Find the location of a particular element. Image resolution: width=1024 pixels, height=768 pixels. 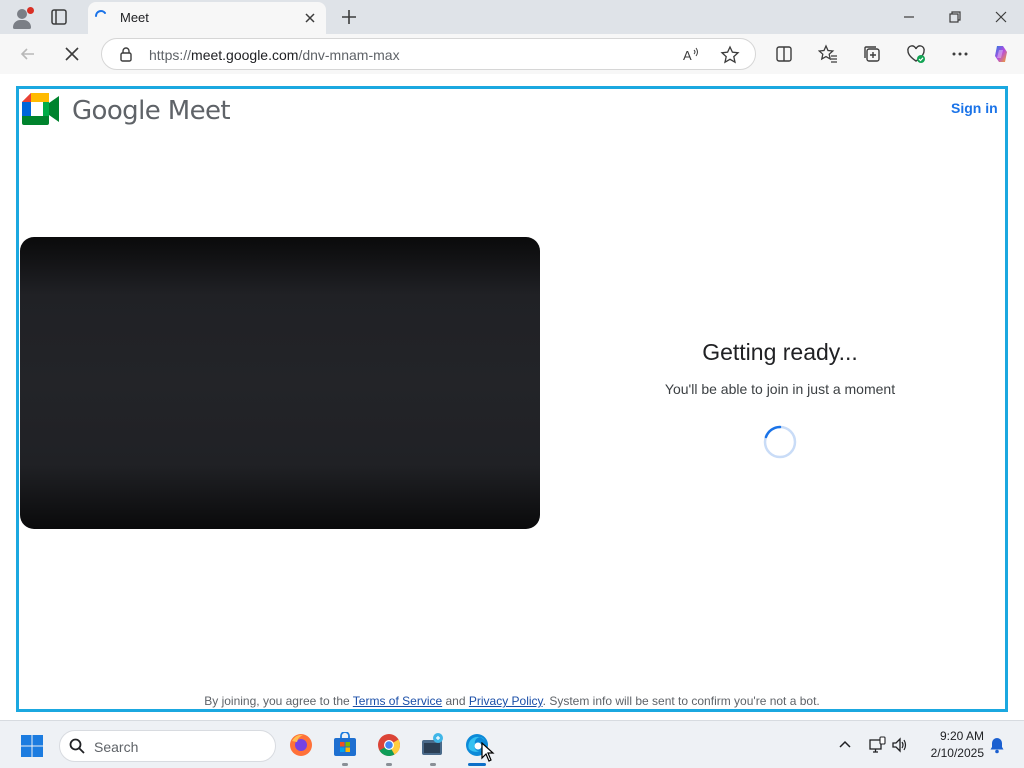

microsoft-store-icon is located at coordinates (345, 745).